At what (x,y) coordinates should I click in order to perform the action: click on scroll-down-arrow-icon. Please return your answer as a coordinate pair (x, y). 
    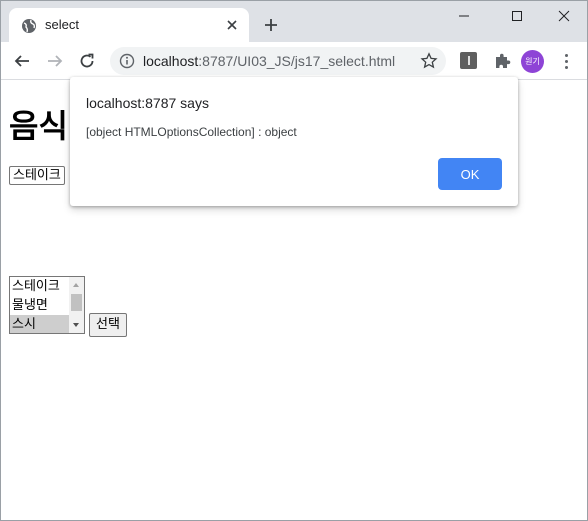
    Looking at the image, I should click on (76, 325).